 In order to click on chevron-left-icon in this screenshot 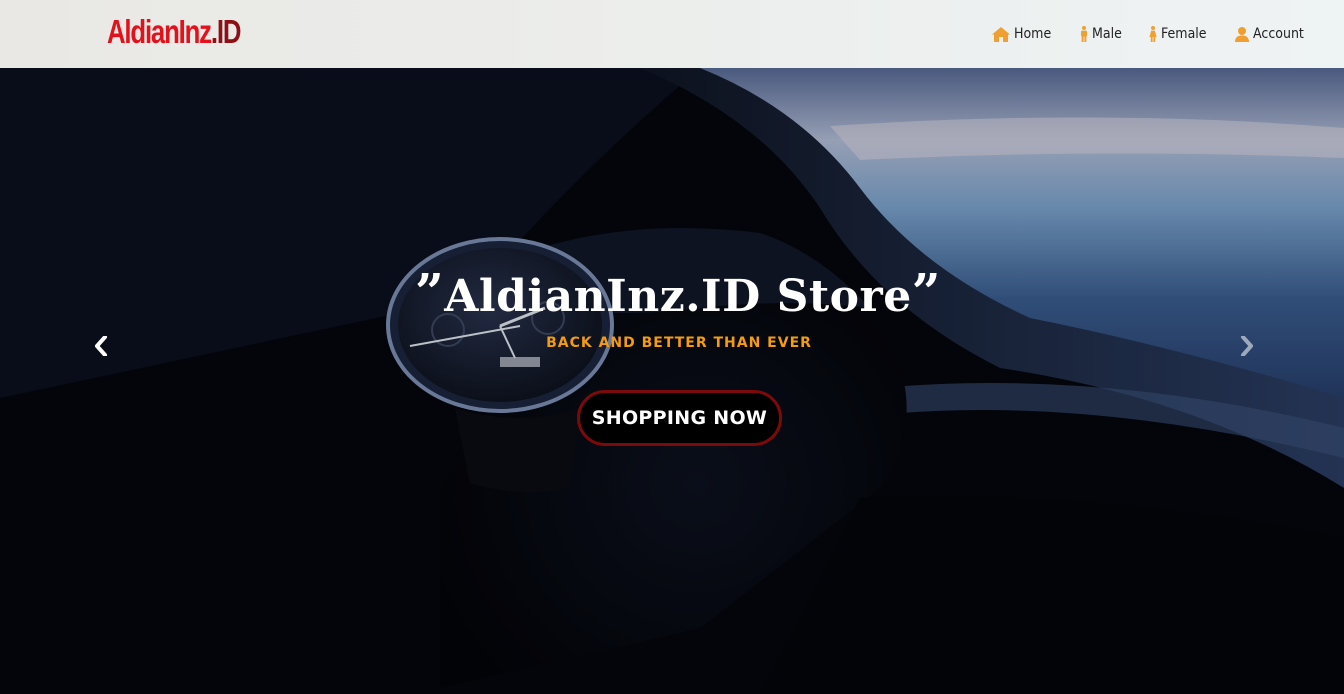, I will do `click(101, 347)`.